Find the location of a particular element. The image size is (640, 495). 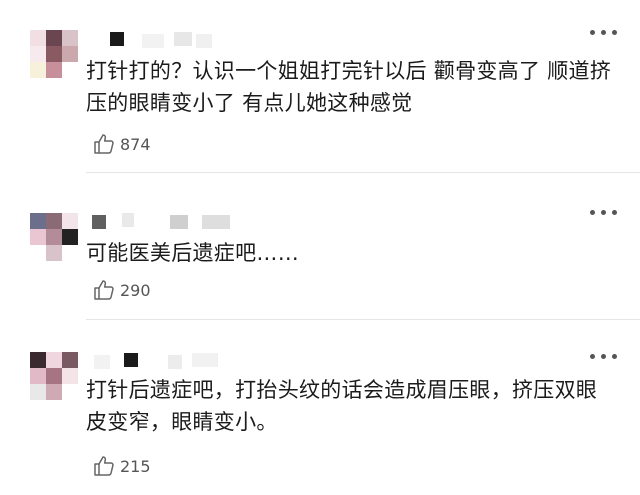

like-button: 215 is located at coordinates (121, 466).